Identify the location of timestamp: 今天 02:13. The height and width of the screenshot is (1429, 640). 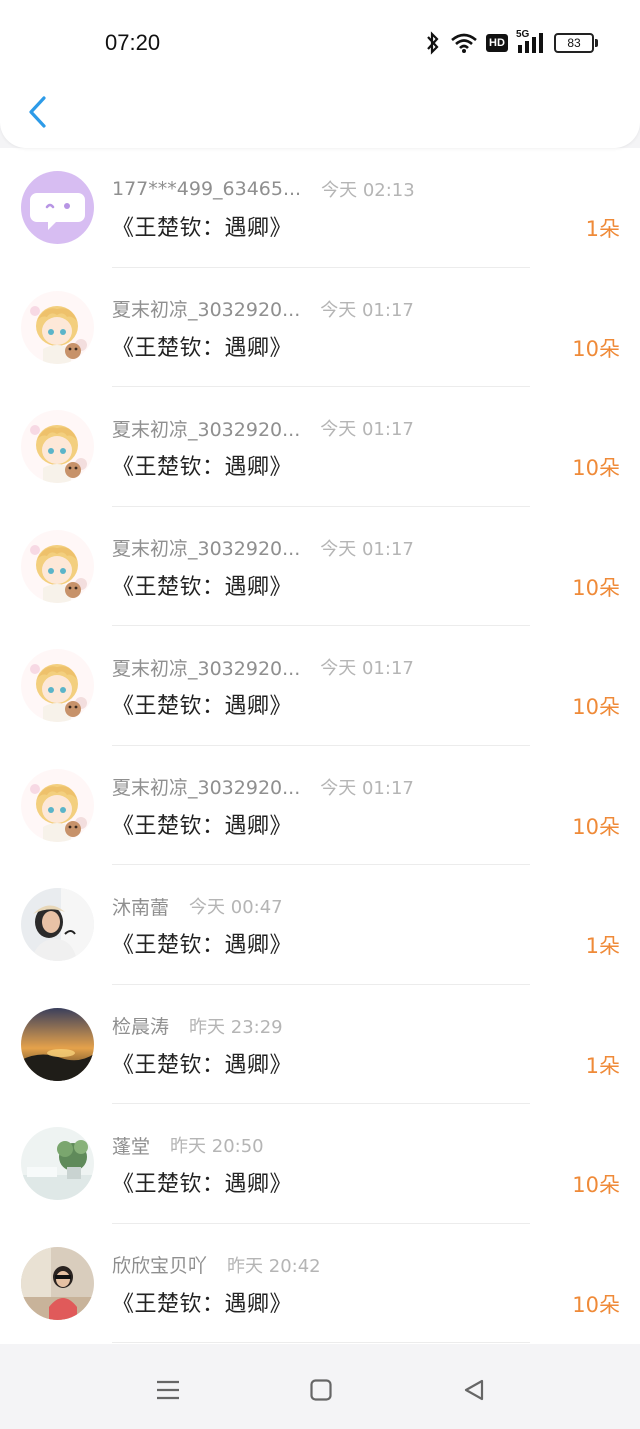
(368, 190).